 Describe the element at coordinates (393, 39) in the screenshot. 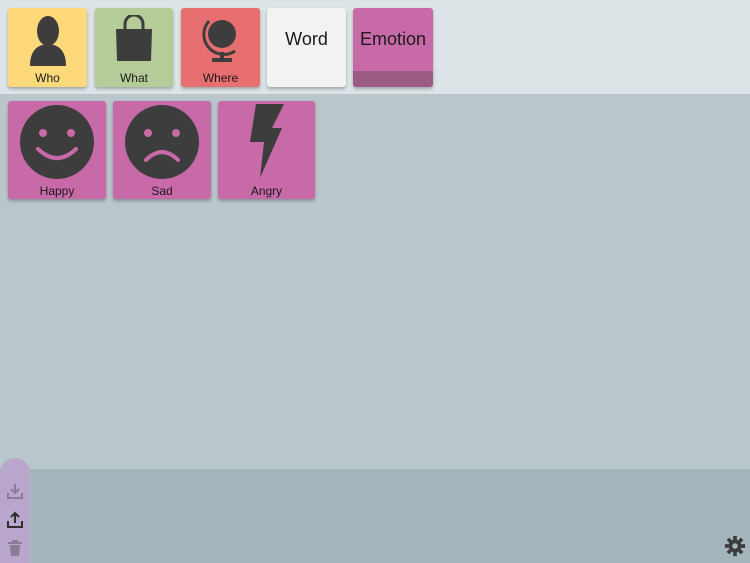

I see `category-emotion-label: Emotion` at that location.